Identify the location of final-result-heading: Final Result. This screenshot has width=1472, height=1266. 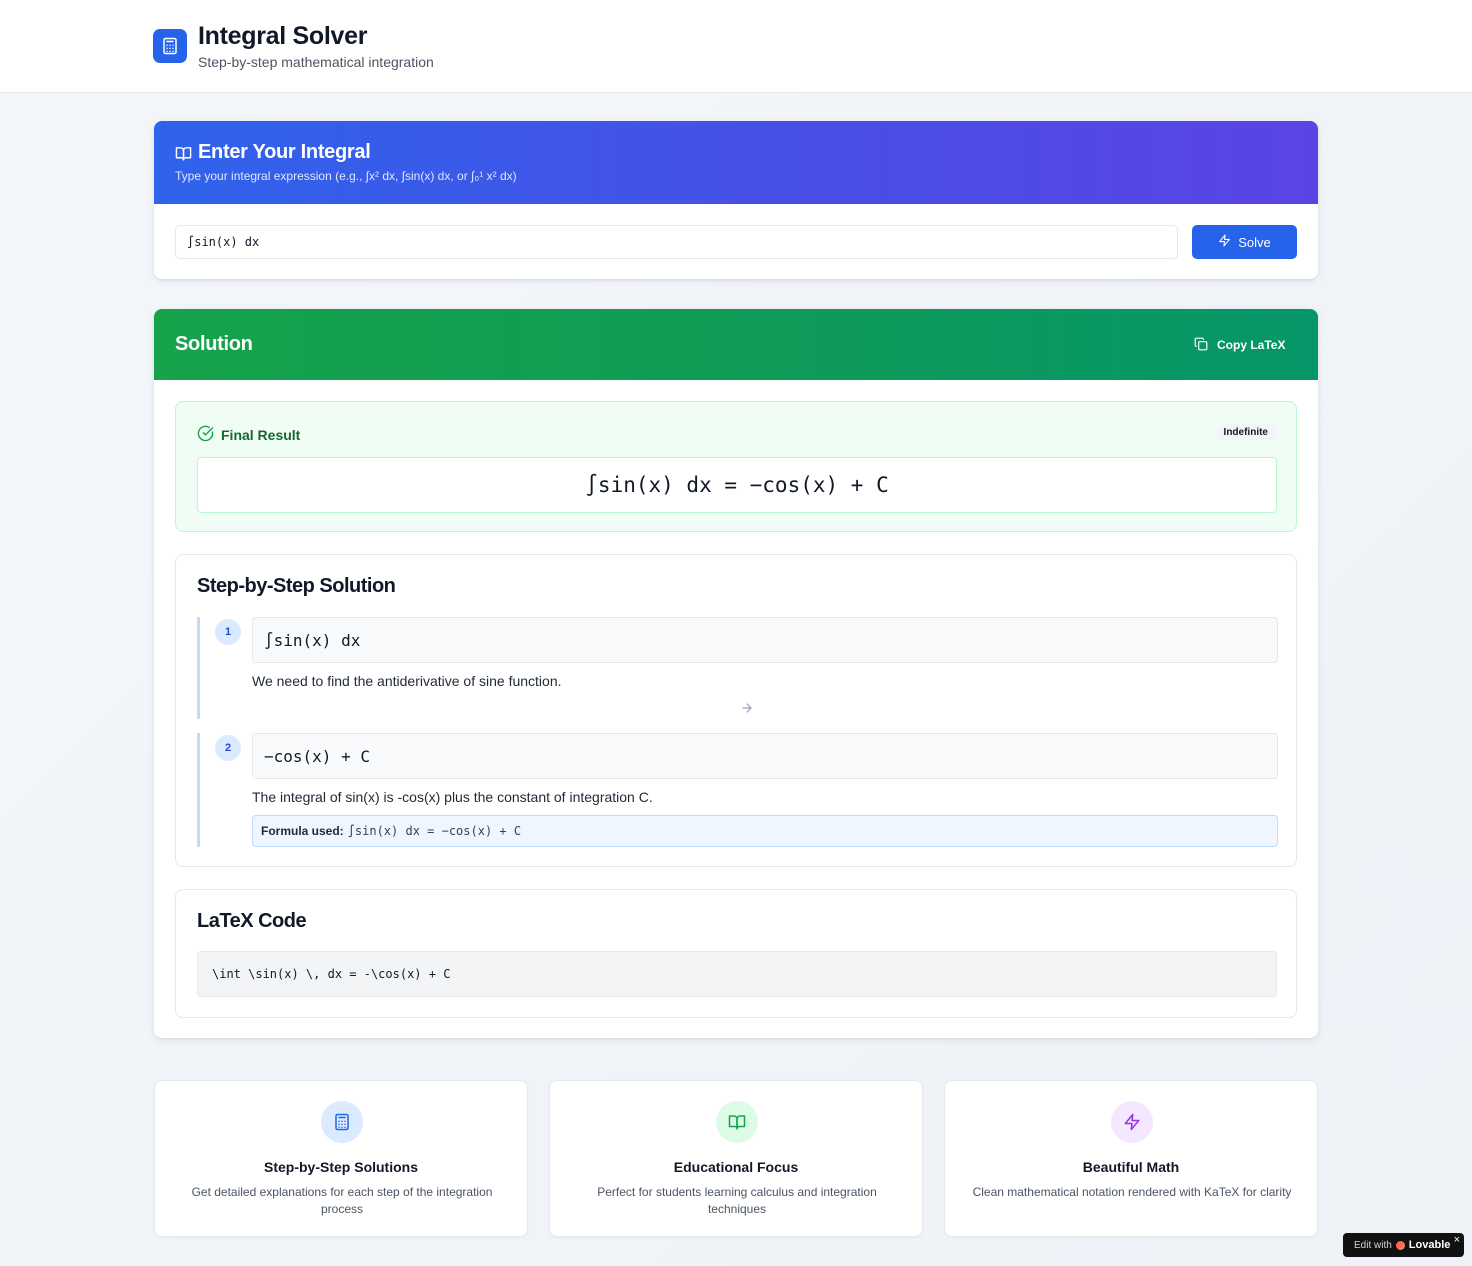
(248, 435).